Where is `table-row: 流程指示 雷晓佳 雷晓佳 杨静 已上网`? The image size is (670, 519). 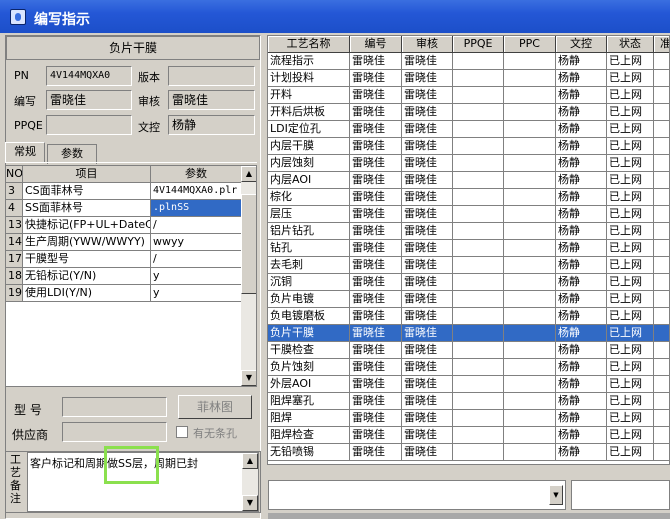
table-row: 流程指示 雷晓佳 雷晓佳 杨静 已上网 is located at coordinates (468, 61).